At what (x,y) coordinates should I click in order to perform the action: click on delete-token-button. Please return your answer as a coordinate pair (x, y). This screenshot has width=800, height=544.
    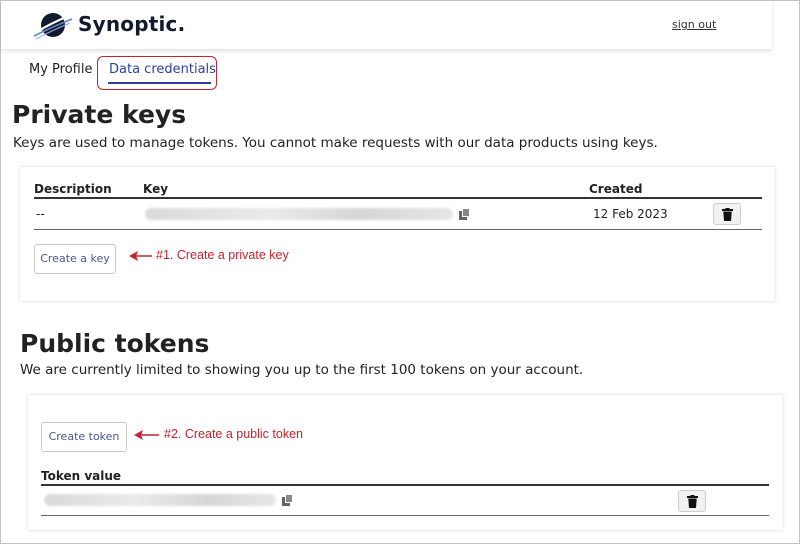
    Looking at the image, I should click on (692, 501).